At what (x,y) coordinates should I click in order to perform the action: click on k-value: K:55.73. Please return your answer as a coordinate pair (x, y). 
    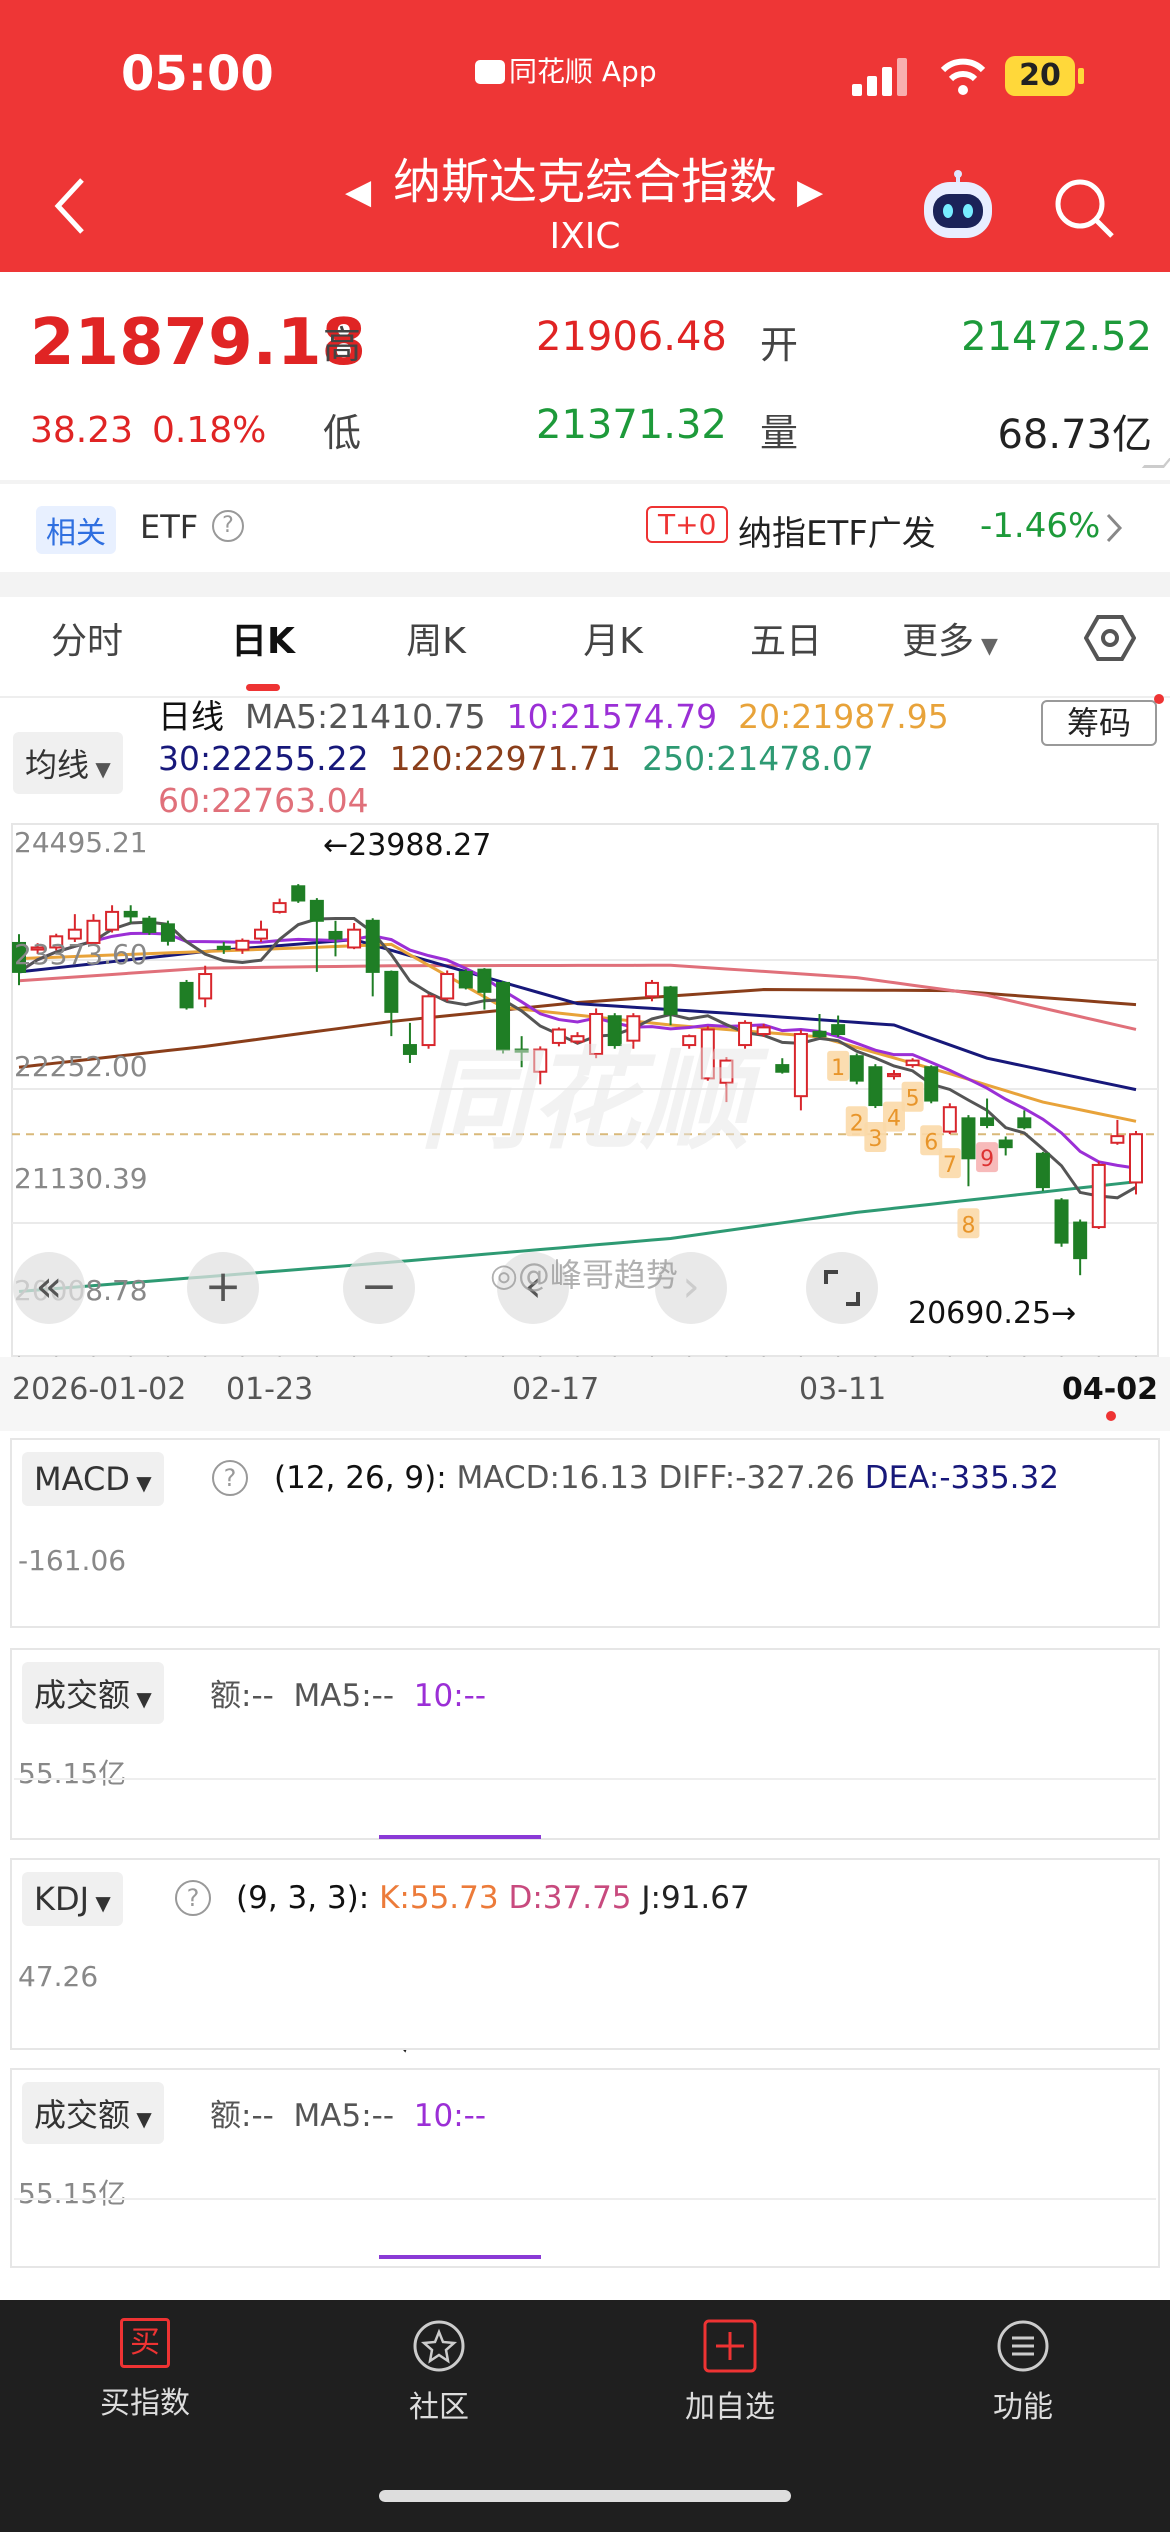
    Looking at the image, I should click on (439, 1898).